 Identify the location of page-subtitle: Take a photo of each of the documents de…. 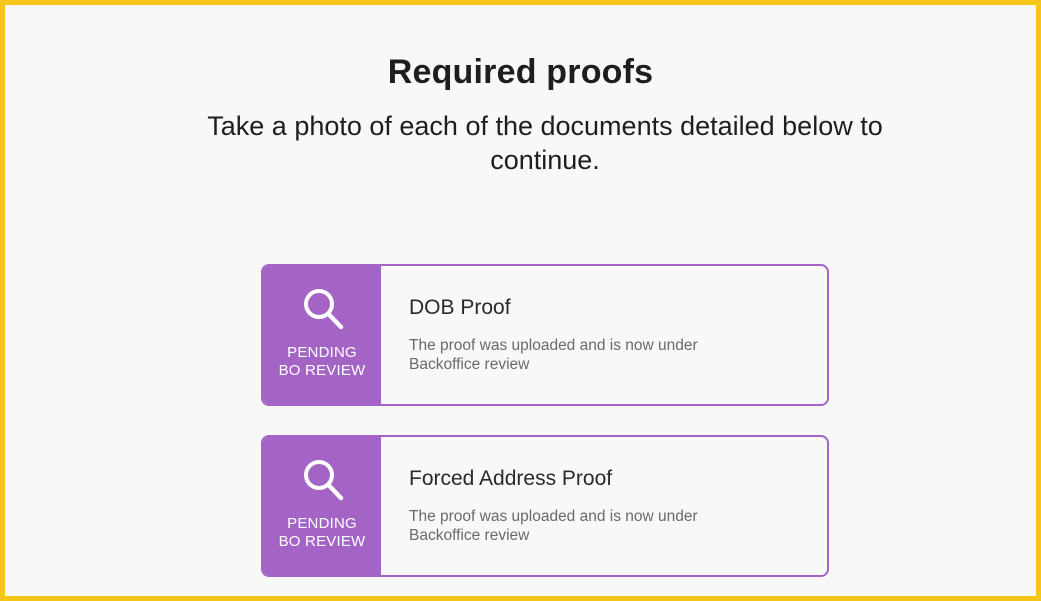
(545, 143).